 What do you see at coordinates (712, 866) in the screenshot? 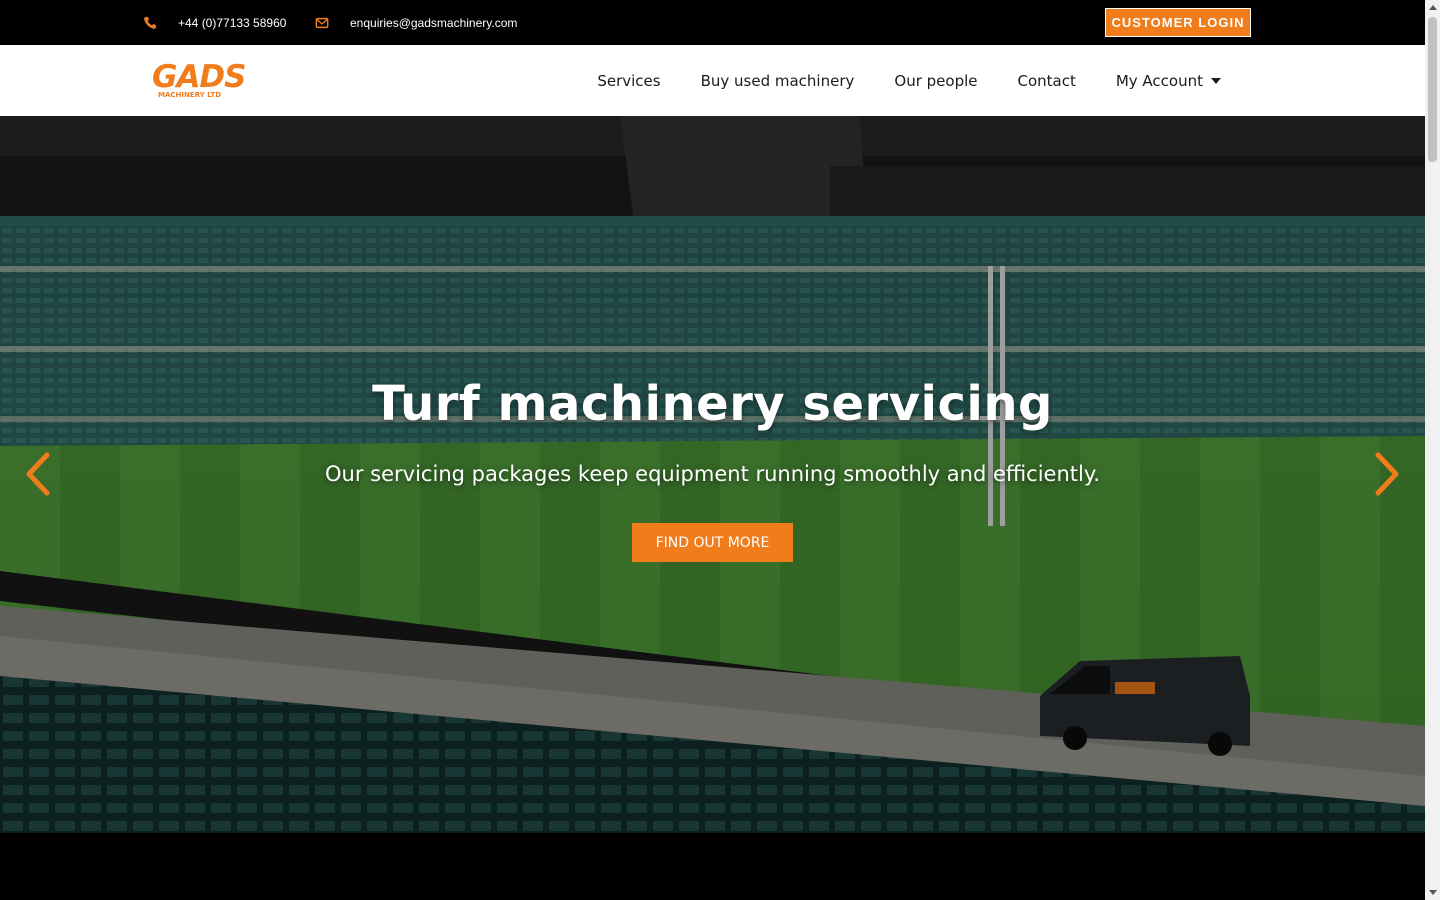
I see `next-section` at bounding box center [712, 866].